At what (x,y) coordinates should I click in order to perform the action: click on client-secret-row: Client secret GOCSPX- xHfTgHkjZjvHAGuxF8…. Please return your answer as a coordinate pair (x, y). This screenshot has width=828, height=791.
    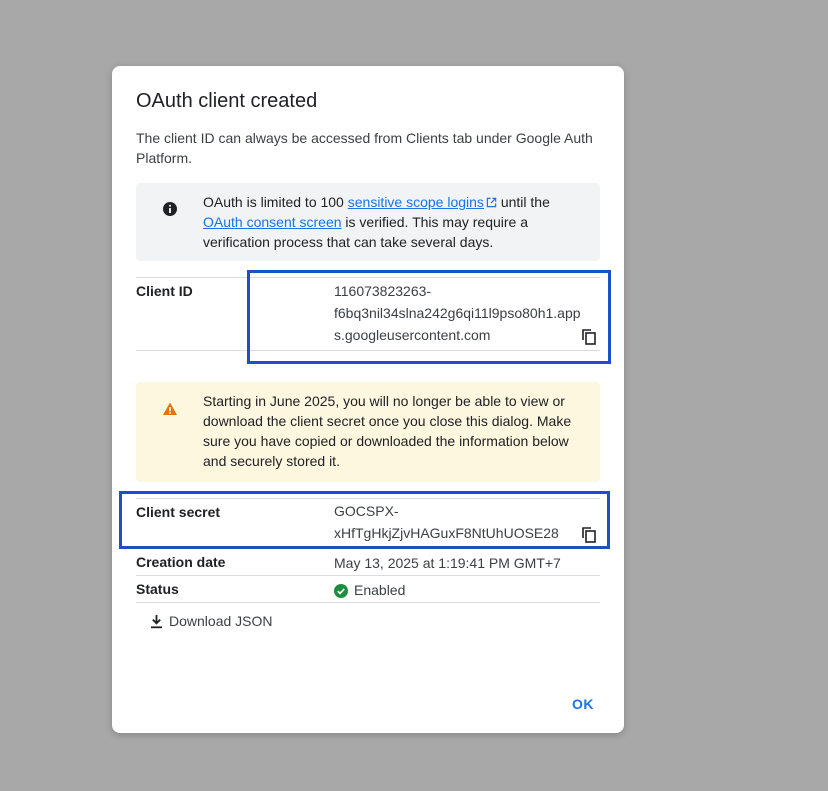
    Looking at the image, I should click on (368, 524).